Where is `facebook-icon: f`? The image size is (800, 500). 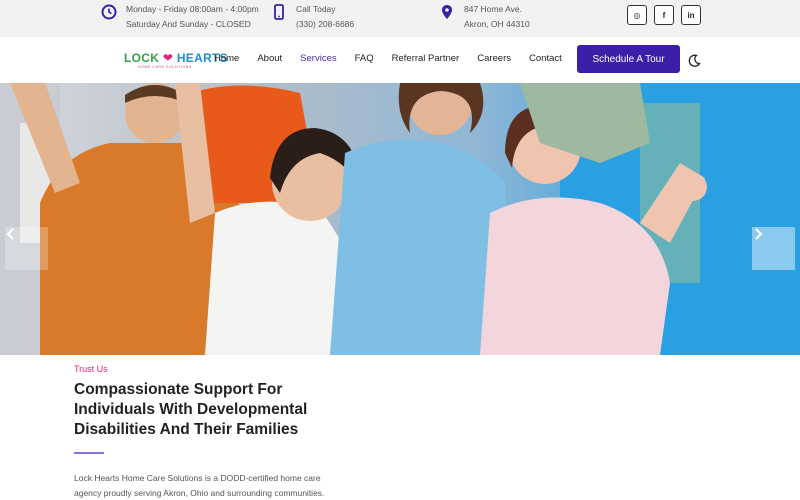
facebook-icon: f is located at coordinates (664, 15).